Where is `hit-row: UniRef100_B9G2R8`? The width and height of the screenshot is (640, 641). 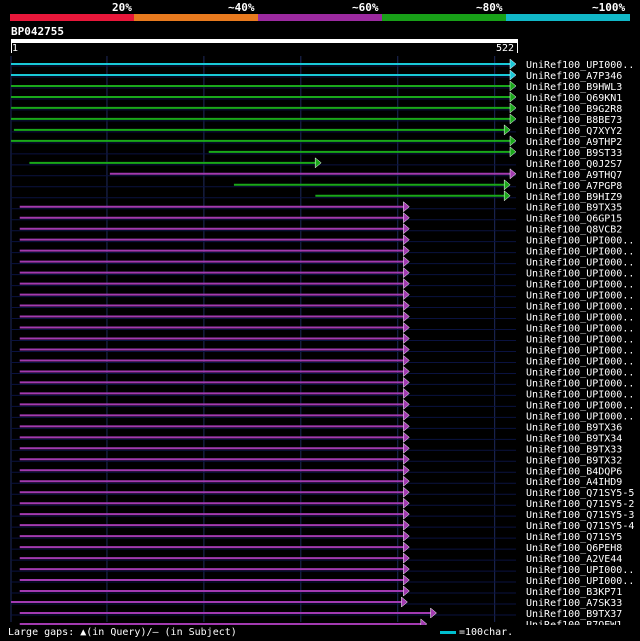 hit-row: UniRef100_B9G2R8 is located at coordinates (316, 108).